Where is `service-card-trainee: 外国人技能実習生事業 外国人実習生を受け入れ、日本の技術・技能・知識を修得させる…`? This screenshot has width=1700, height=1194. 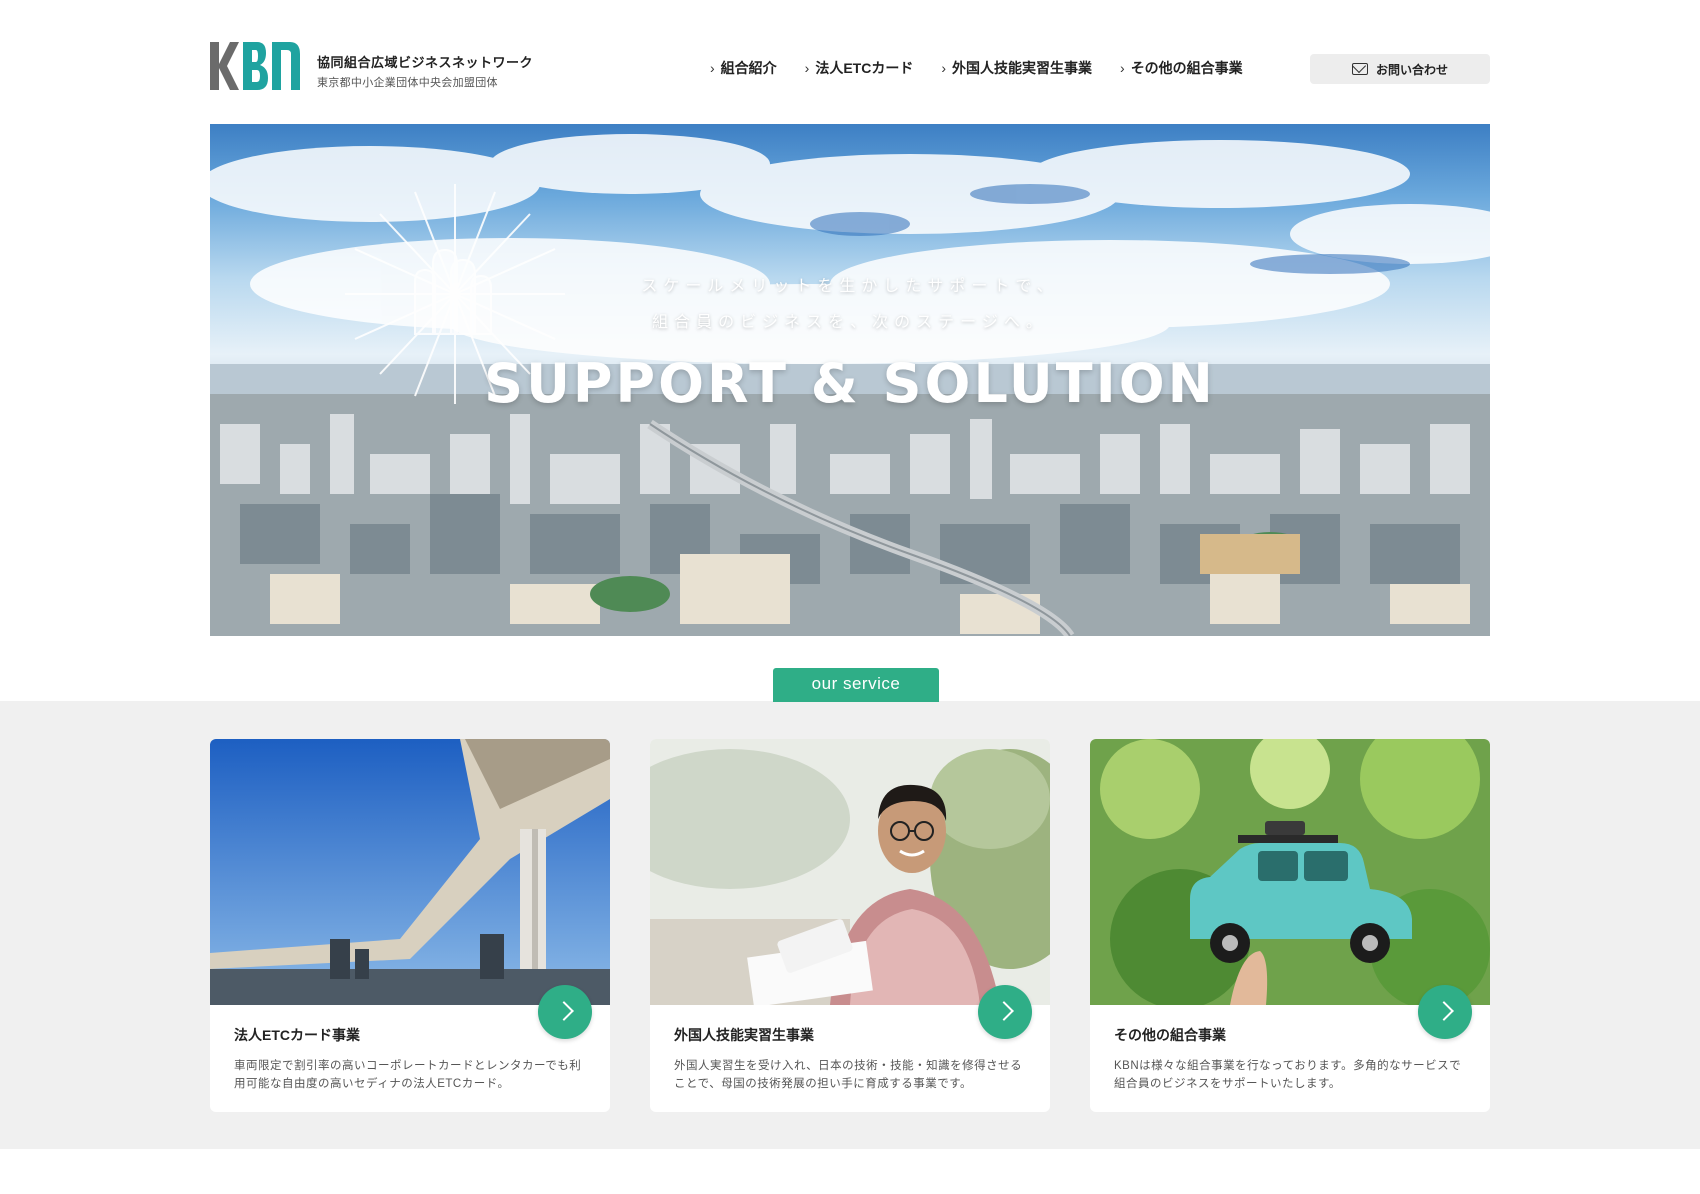
service-card-trainee: 外国人技能実習生事業 外国人実習生を受け入れ、日本の技術・技能・知識を修得させる… is located at coordinates (850, 925).